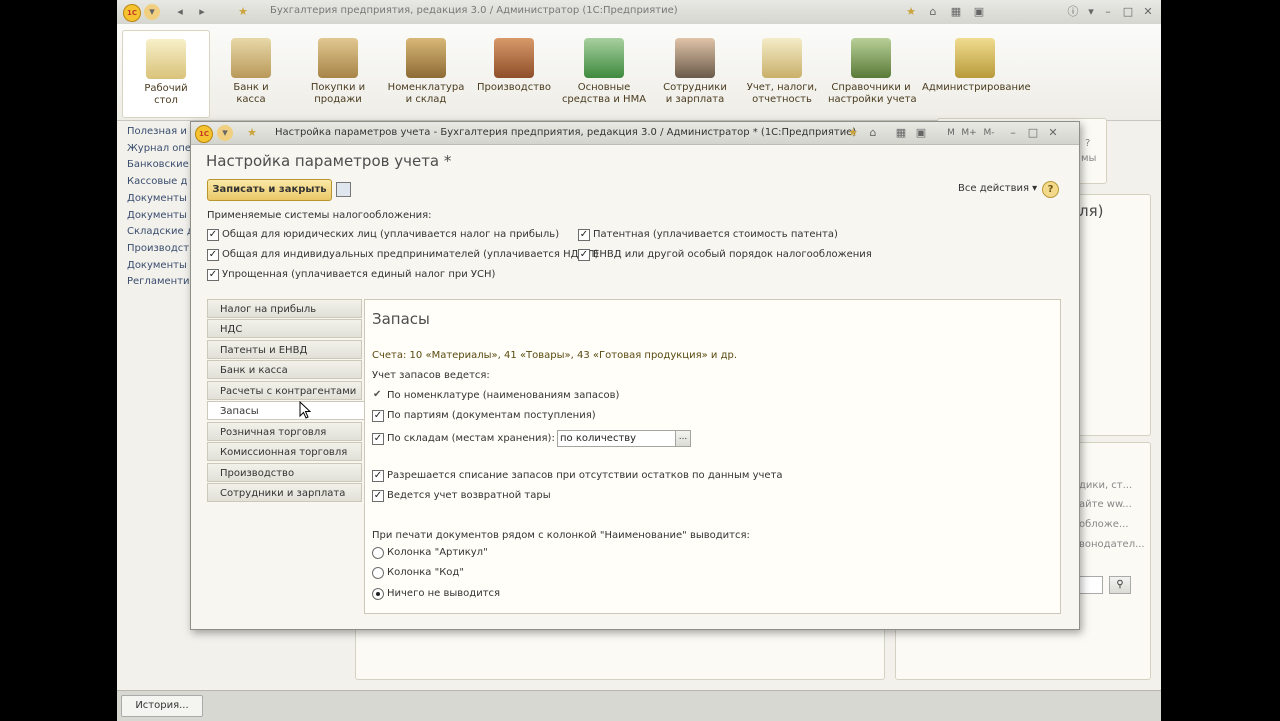 The height and width of the screenshot is (721, 1280). I want to click on section-nomenclature: Номенклатура и склад, so click(426, 73).